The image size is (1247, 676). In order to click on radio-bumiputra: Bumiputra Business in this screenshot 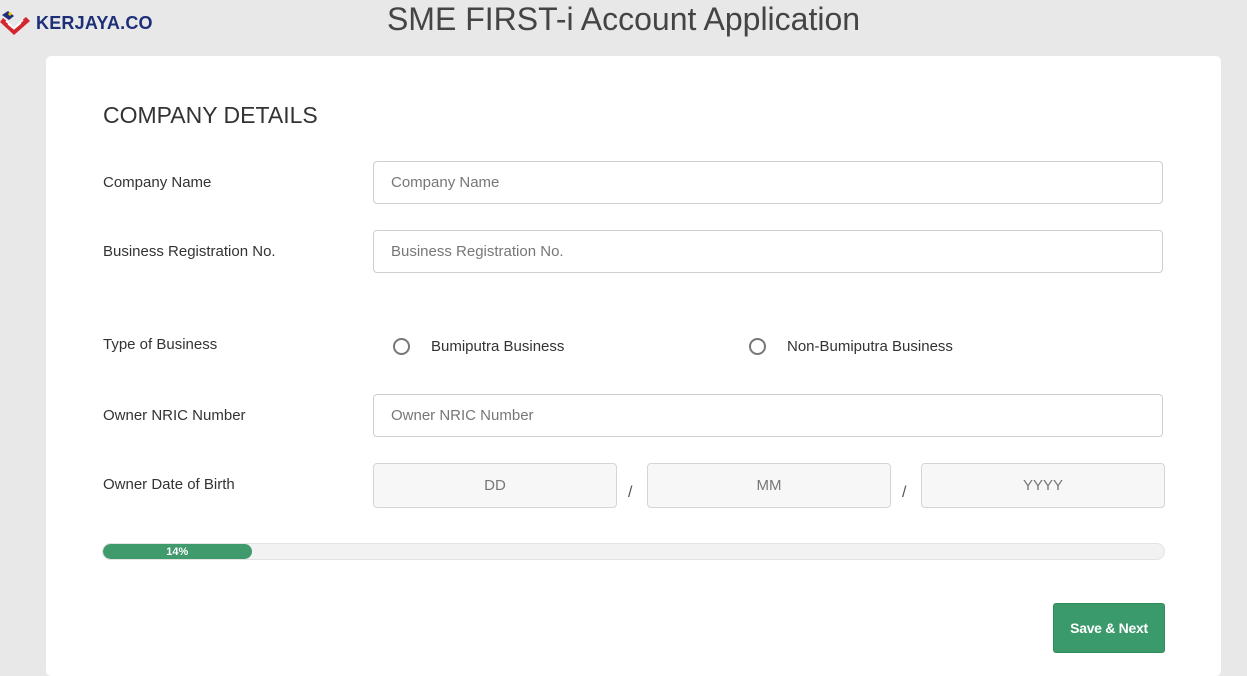, I will do `click(478, 346)`.